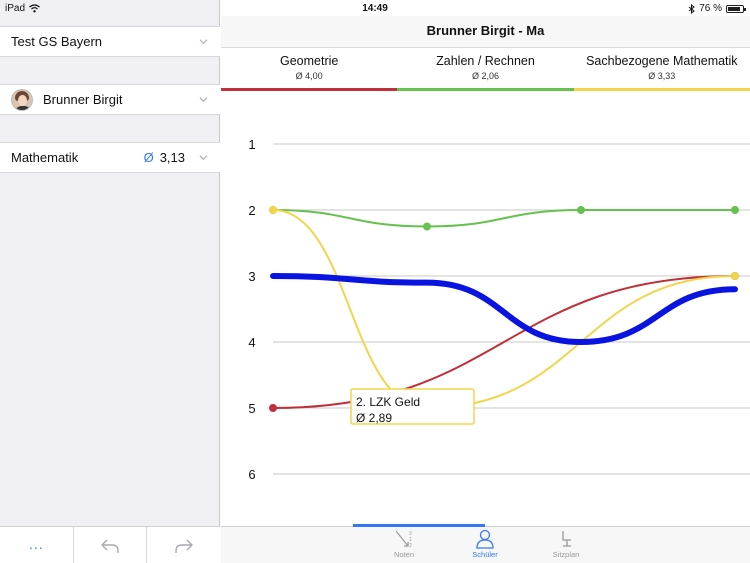 The height and width of the screenshot is (563, 750). What do you see at coordinates (410, 546) in the screenshot?
I see `svg-text: 2` at bounding box center [410, 546].